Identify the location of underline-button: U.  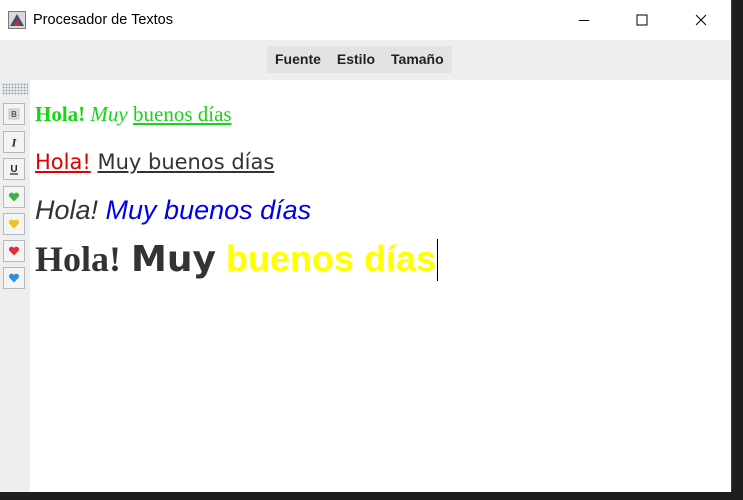
(14, 169).